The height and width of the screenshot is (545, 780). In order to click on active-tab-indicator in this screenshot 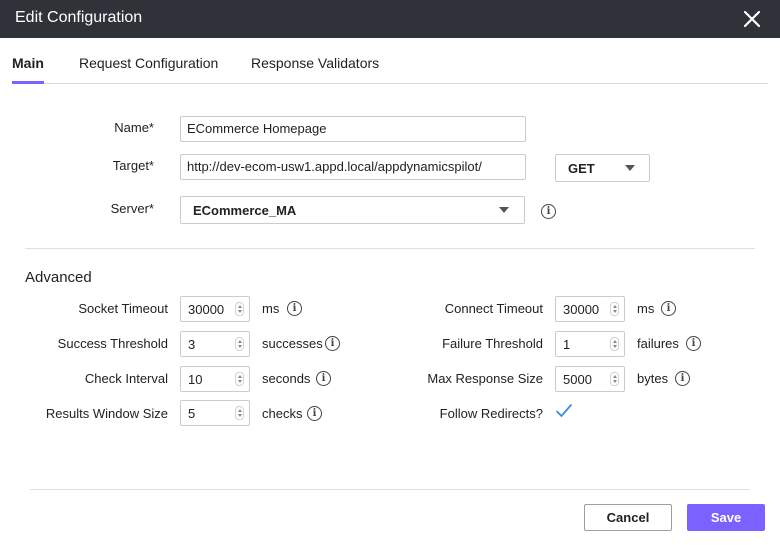, I will do `click(28, 82)`.